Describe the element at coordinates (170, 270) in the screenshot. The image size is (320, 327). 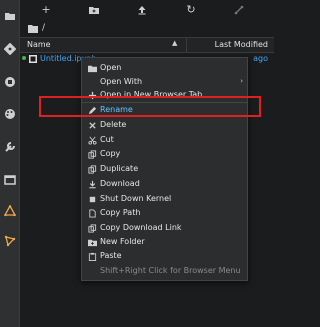
I see `menu-hint: Shift+Right Click for Browser Menu` at that location.